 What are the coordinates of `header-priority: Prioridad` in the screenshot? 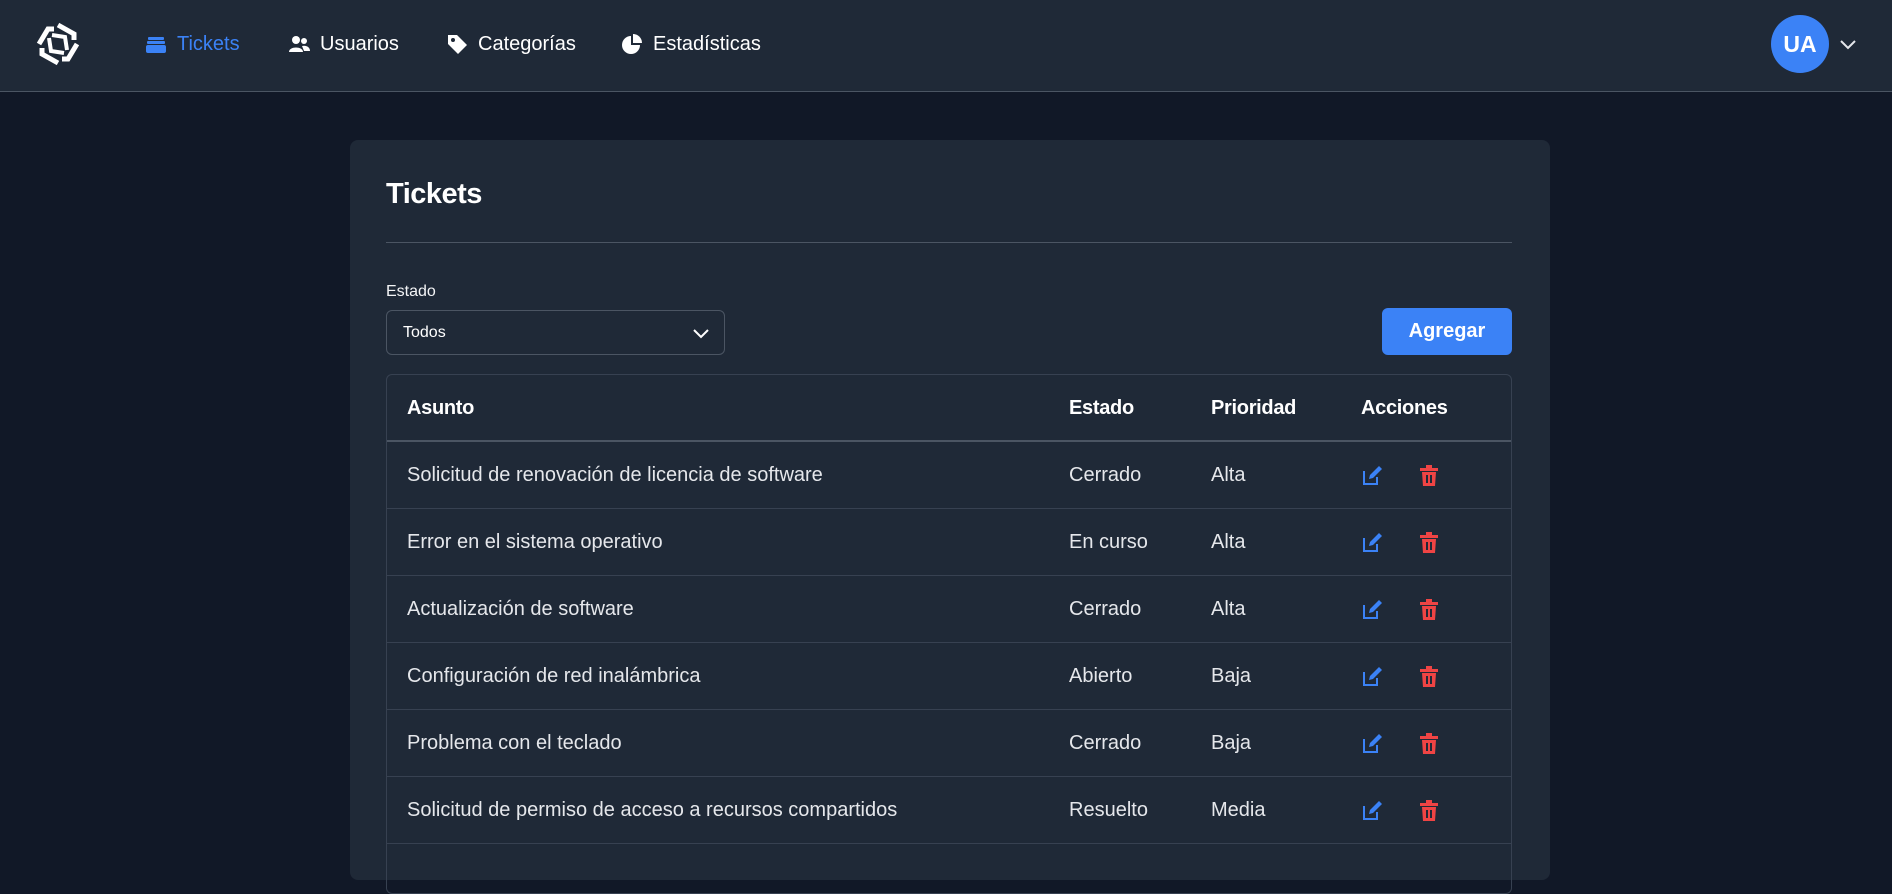 It's located at (1253, 408).